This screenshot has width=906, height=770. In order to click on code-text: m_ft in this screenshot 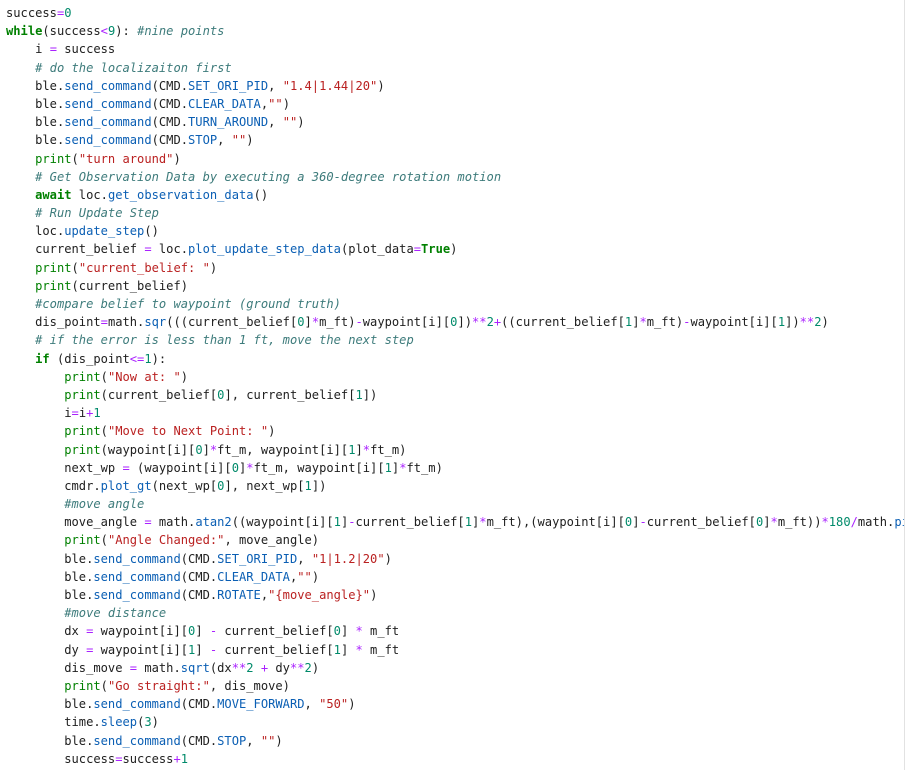, I will do `click(381, 649)`.